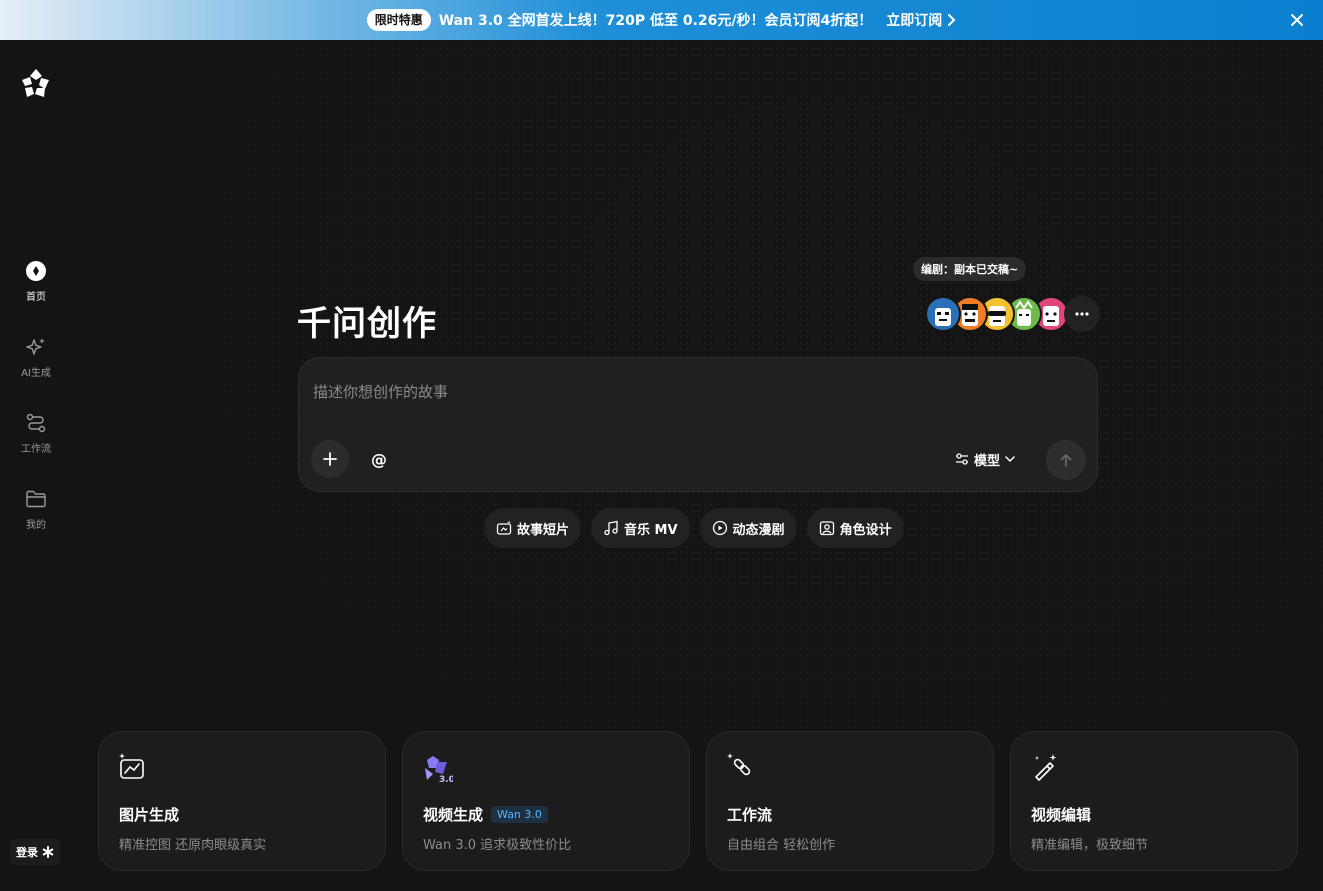 The width and height of the screenshot is (1323, 891). I want to click on image-chart-icon, so click(131, 766).